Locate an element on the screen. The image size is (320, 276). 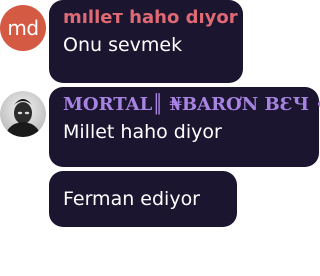
message-text: Onu sevmek is located at coordinates (123, 45).